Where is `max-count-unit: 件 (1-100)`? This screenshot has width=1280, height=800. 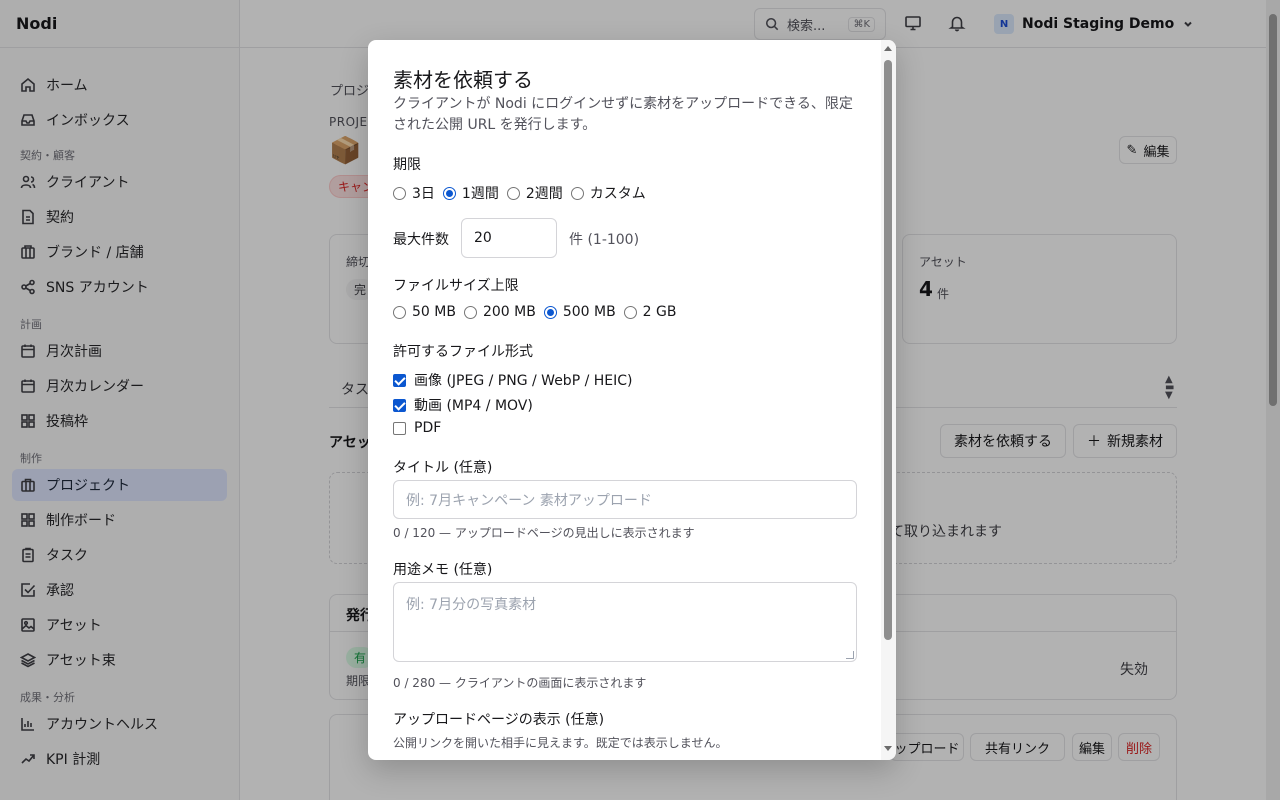 max-count-unit: 件 (1-100) is located at coordinates (604, 240).